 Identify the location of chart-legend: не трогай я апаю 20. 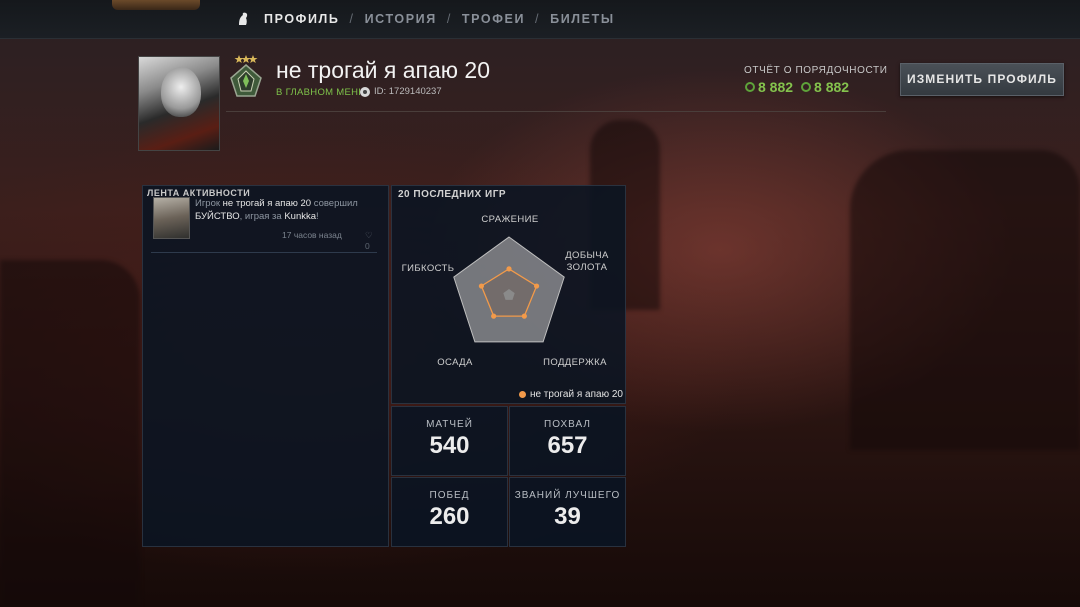
(570, 394).